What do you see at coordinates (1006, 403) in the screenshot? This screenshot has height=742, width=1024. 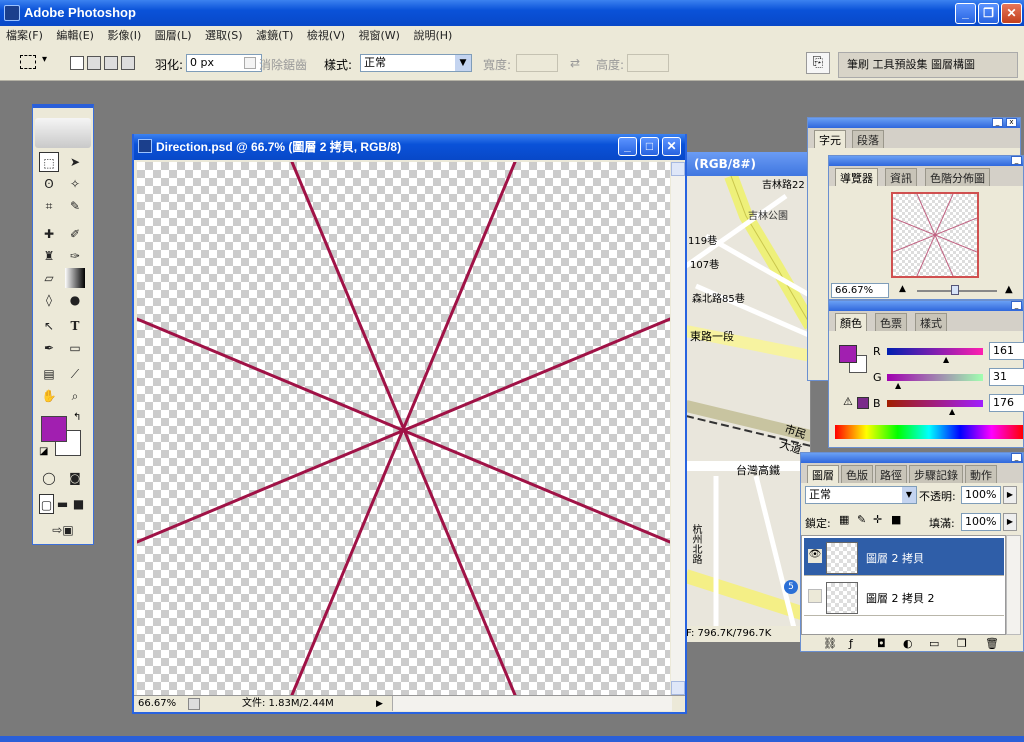 I see `b-input: 176` at bounding box center [1006, 403].